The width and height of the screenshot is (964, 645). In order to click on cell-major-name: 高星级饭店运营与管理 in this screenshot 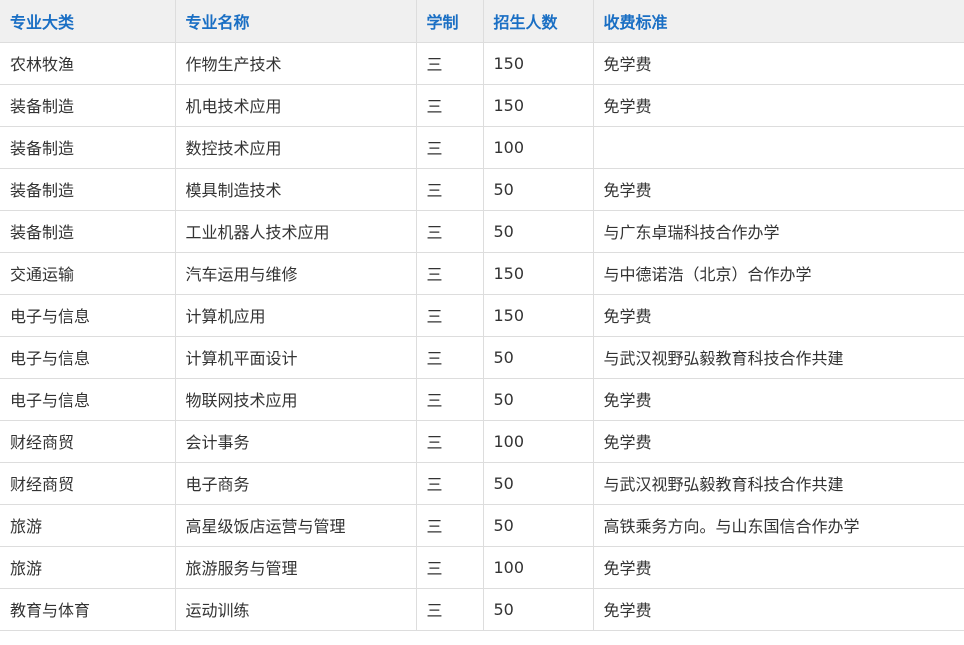, I will do `click(295, 525)`.